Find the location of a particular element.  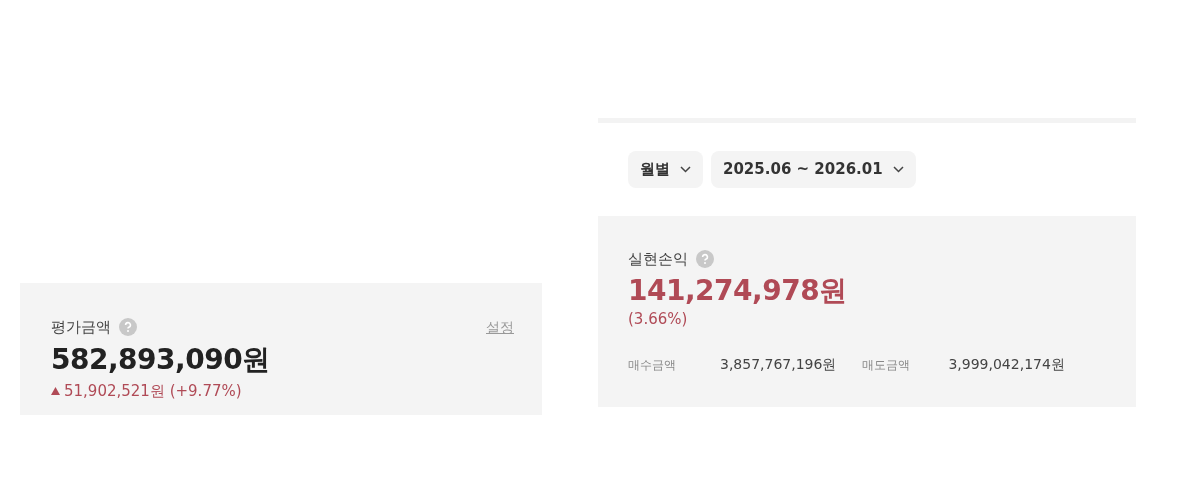

dropdown-button: 2025.06 ~ 2026.01 is located at coordinates (813, 169).